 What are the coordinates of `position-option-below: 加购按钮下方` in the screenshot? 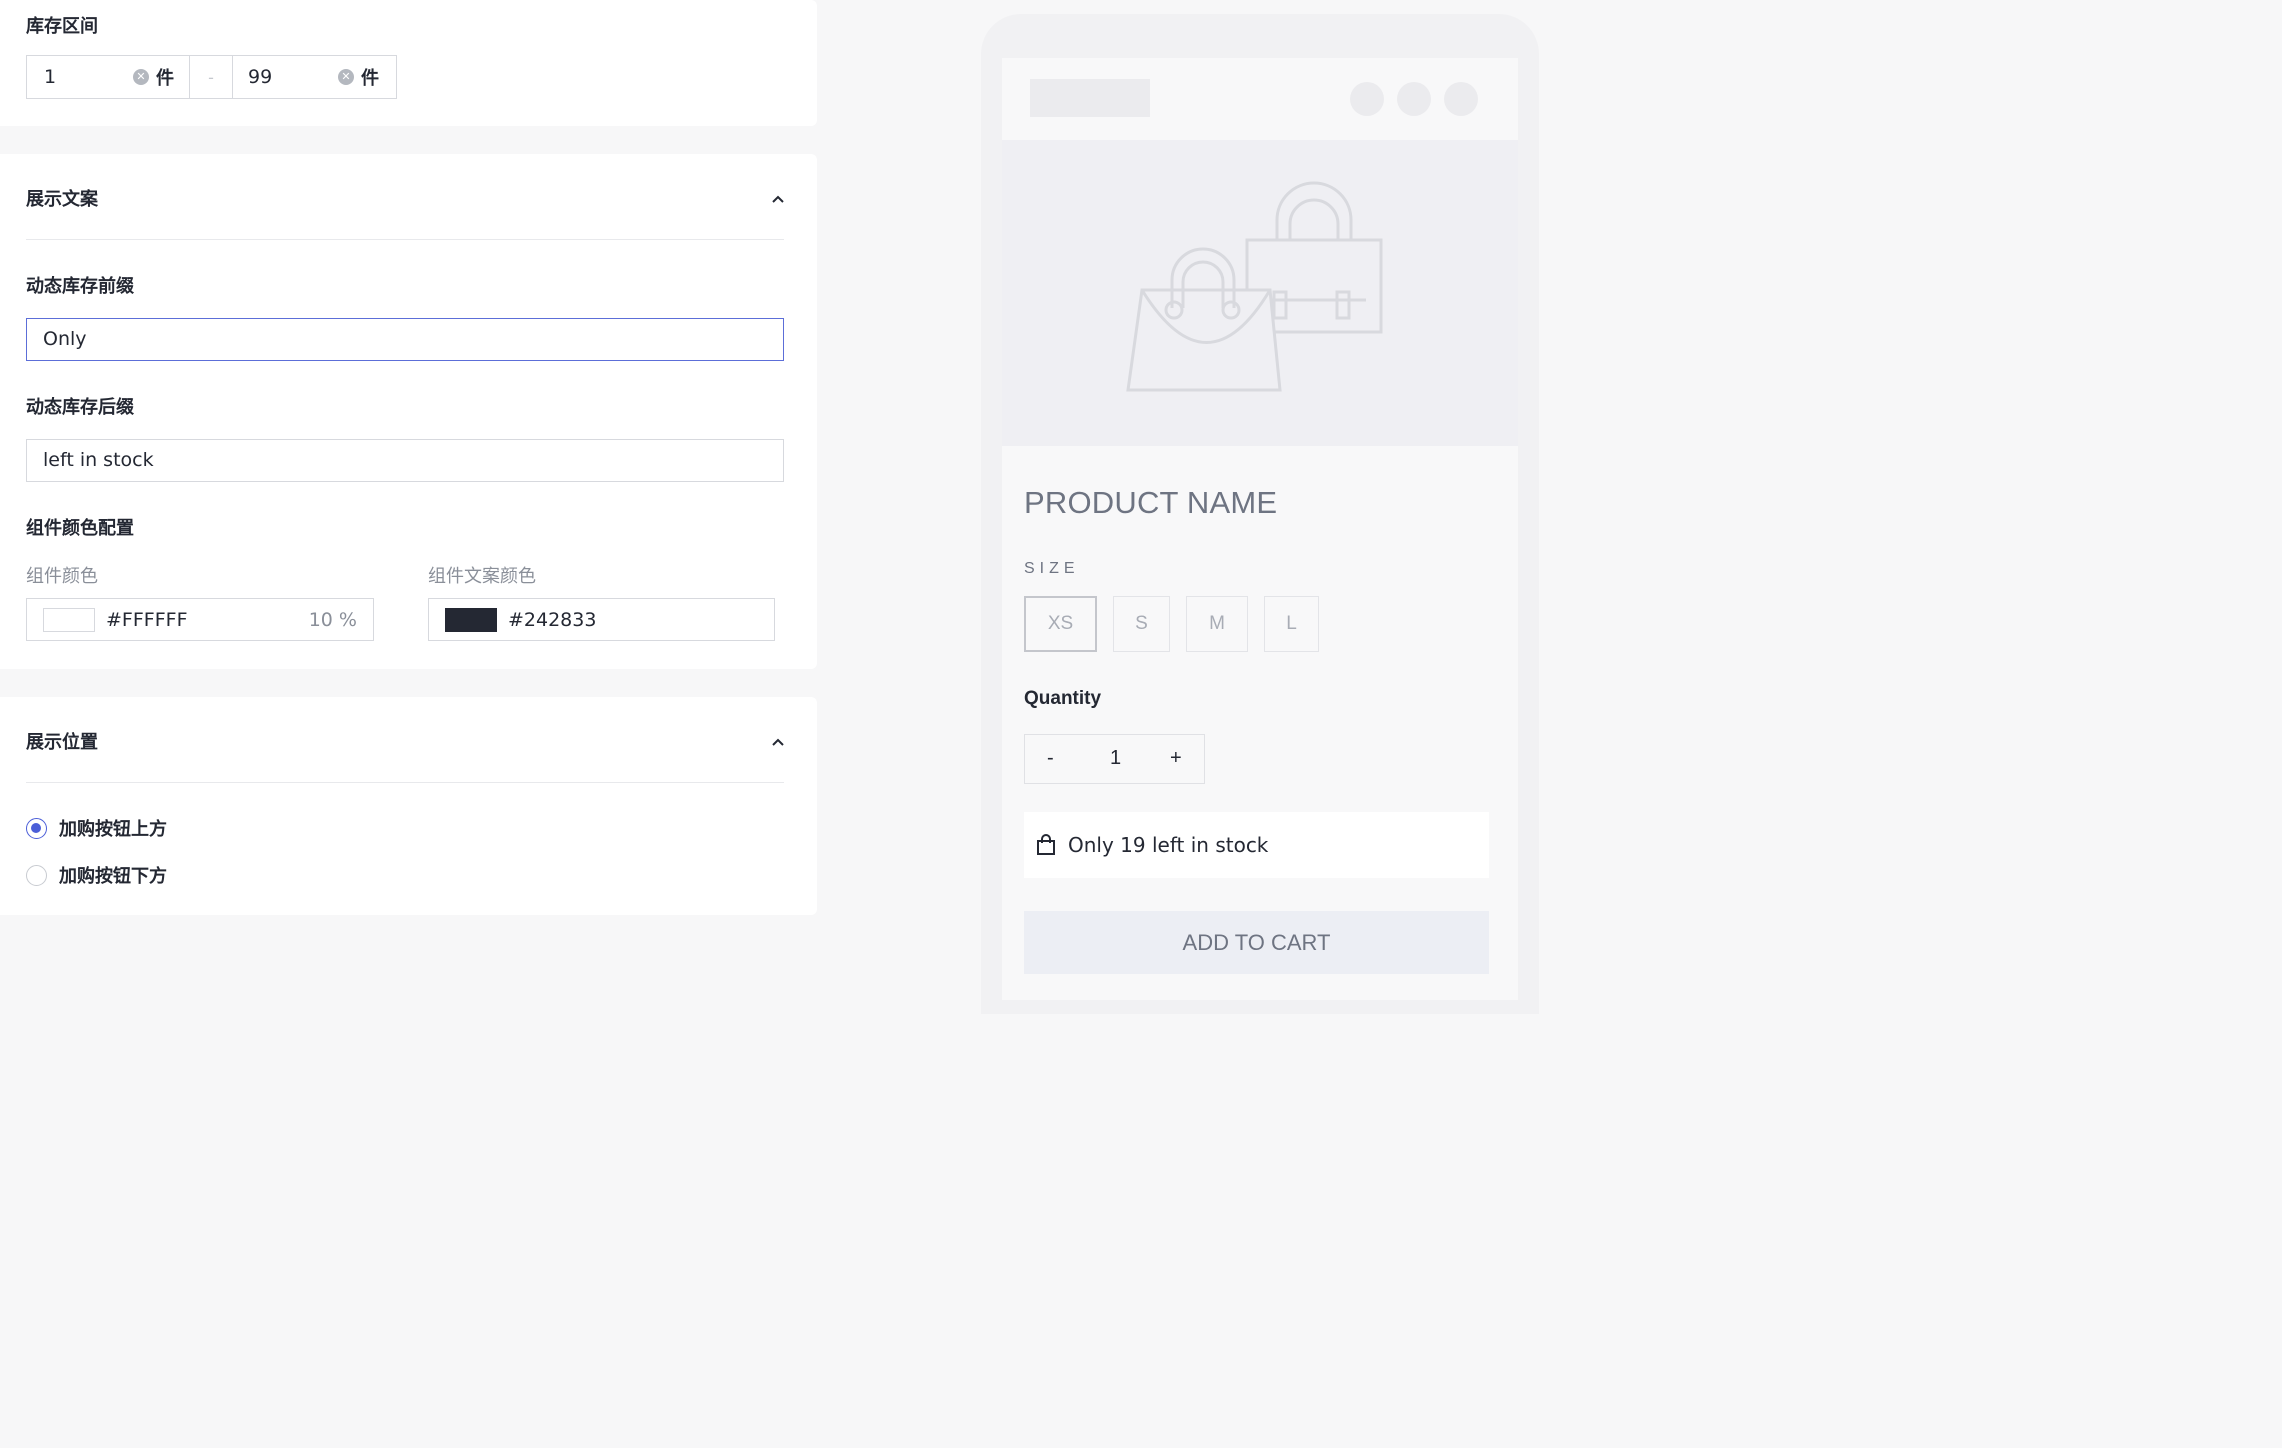 It's located at (96, 875).